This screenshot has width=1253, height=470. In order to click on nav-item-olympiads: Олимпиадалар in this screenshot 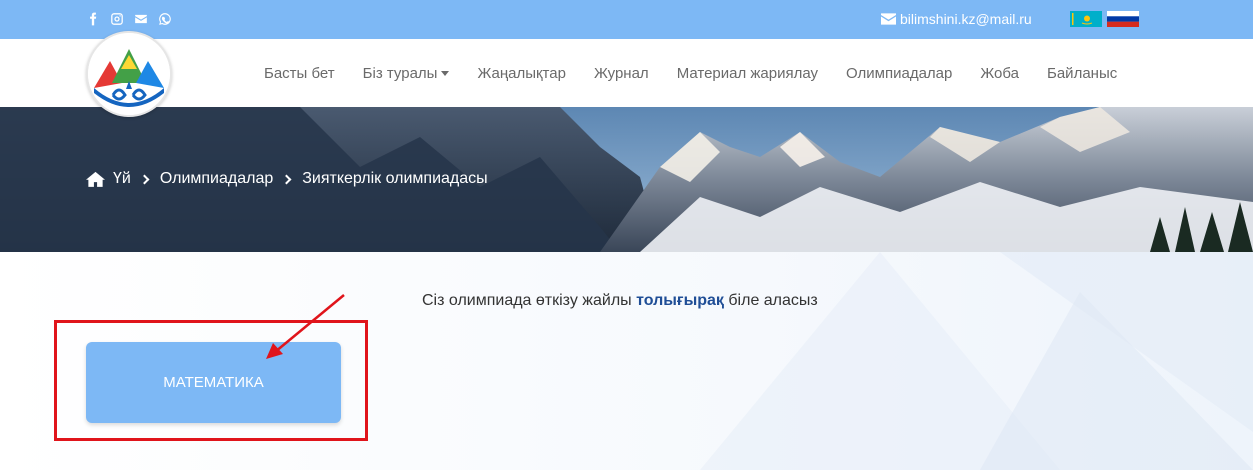, I will do `click(899, 73)`.